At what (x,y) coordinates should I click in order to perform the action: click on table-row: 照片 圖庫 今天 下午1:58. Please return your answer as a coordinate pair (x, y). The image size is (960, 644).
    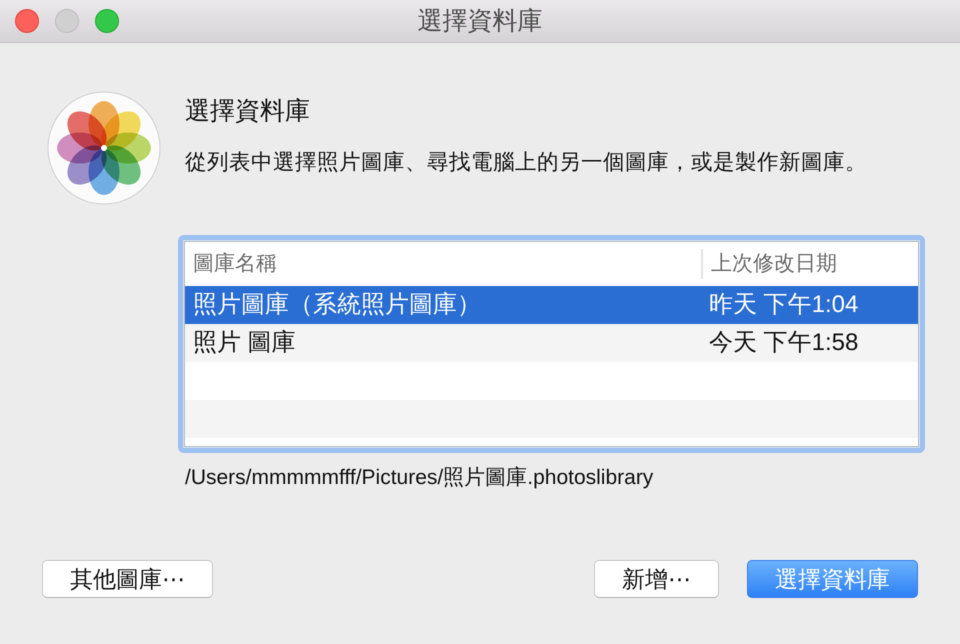
    Looking at the image, I should click on (551, 343).